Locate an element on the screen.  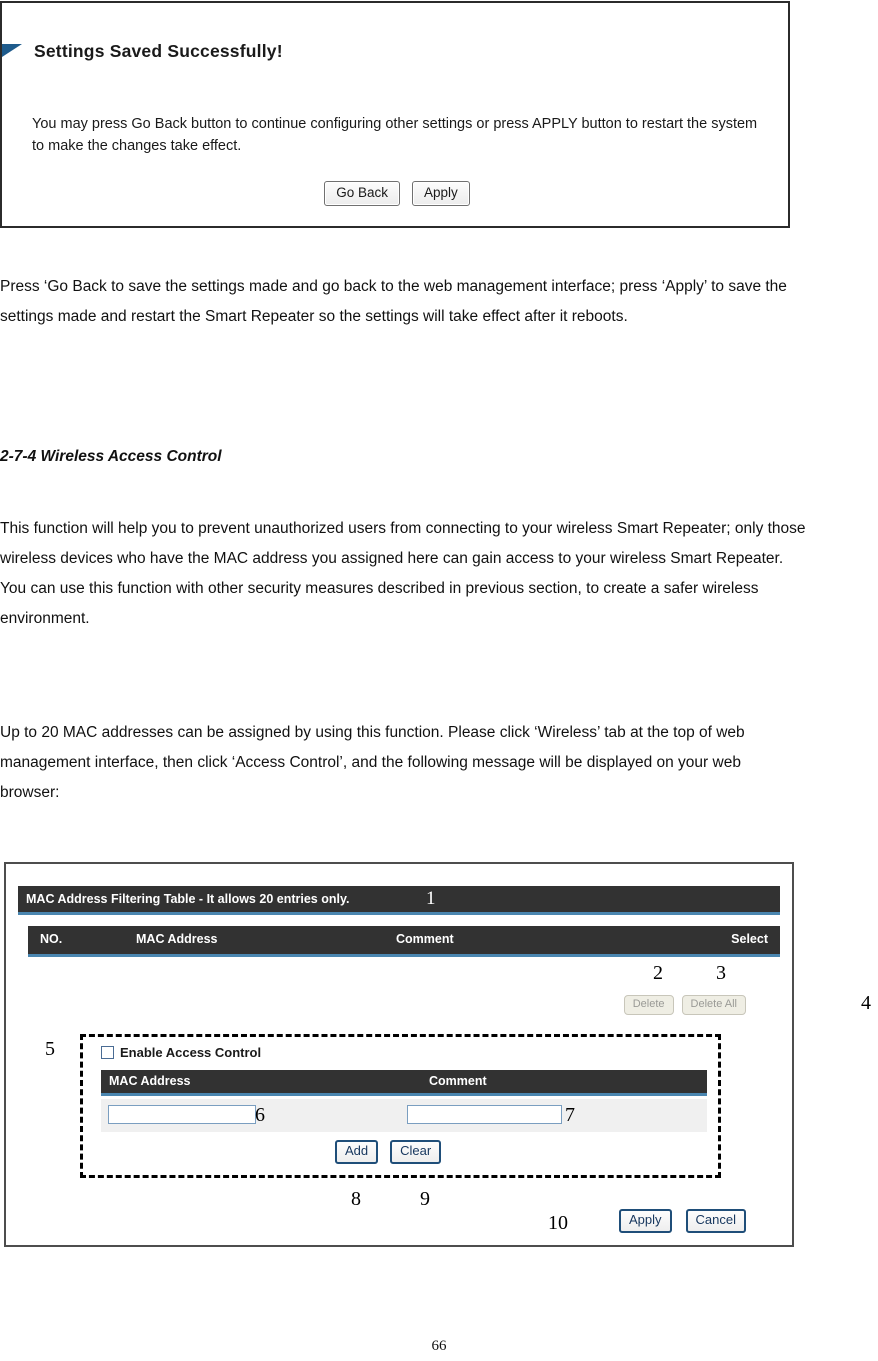
mac-address-input is located at coordinates (182, 1114).